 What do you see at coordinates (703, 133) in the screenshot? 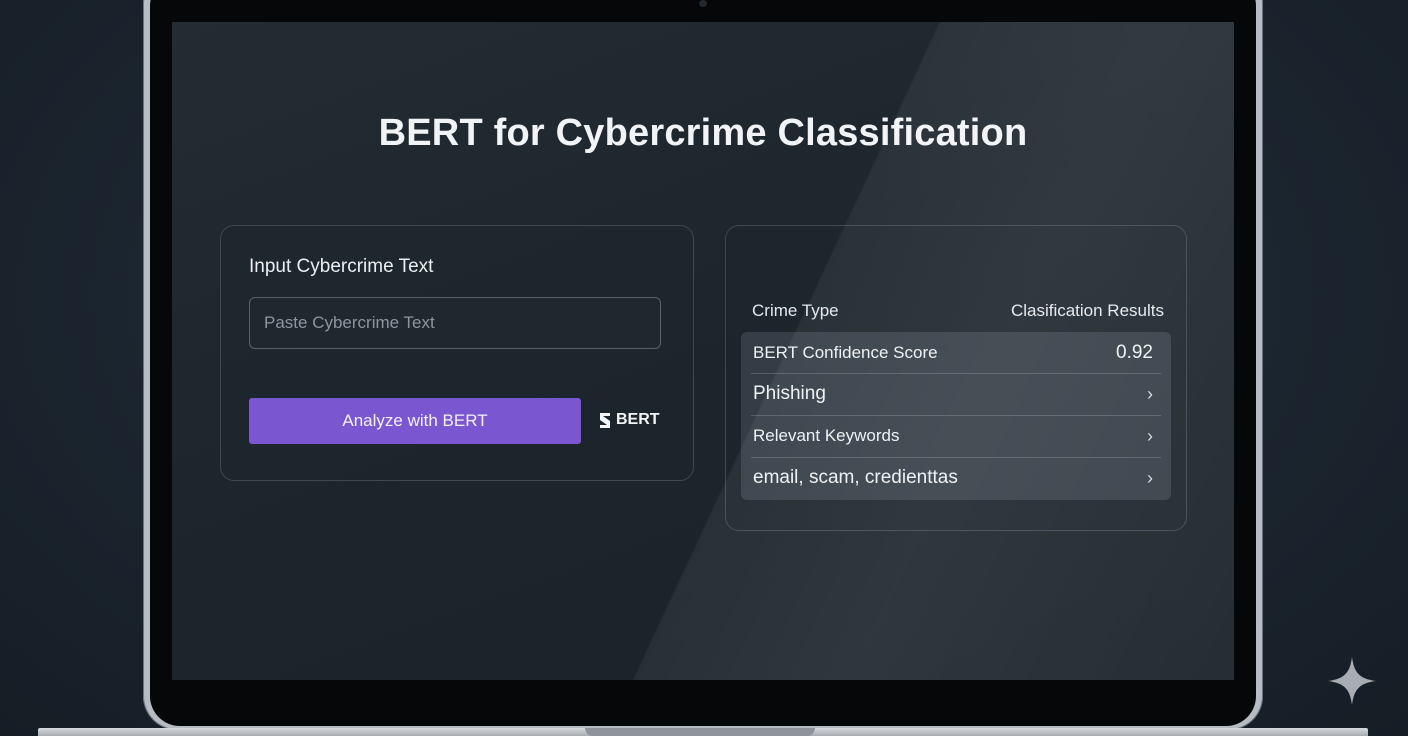
I see `page-title: BERT for Cybercrime Classification` at bounding box center [703, 133].